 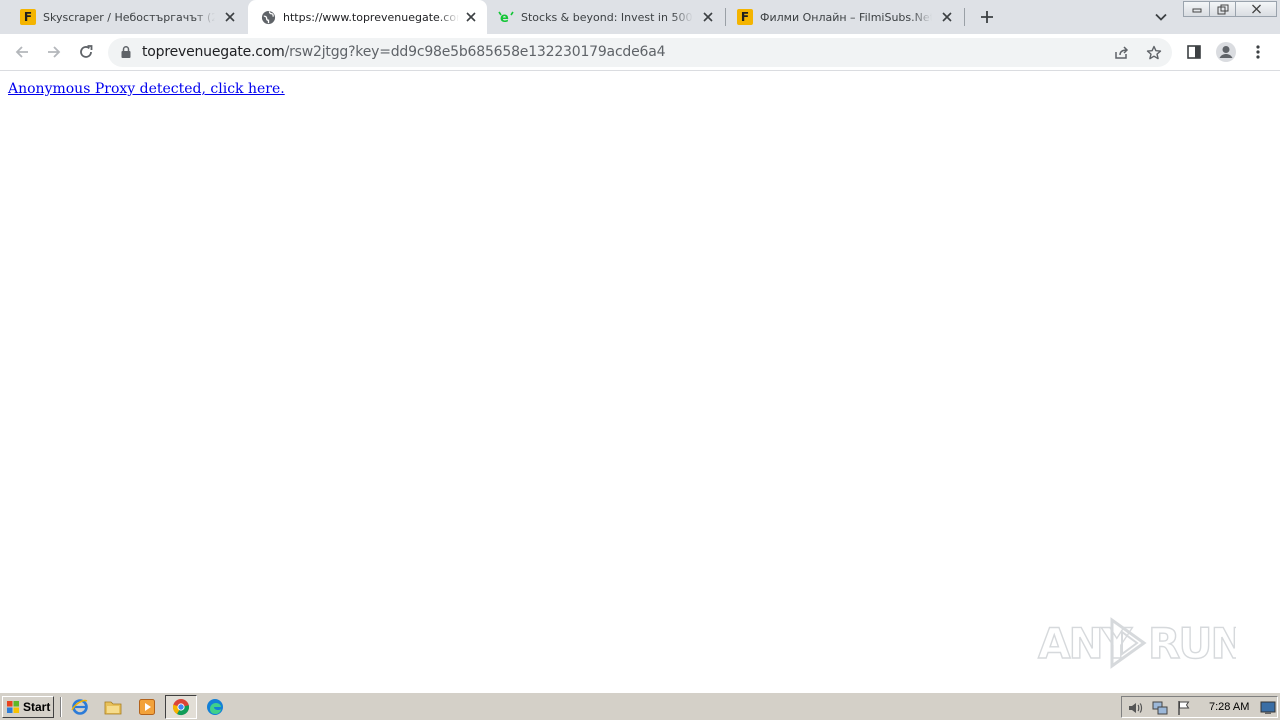 What do you see at coordinates (61, 707) in the screenshot?
I see `taskbar-separator` at bounding box center [61, 707].